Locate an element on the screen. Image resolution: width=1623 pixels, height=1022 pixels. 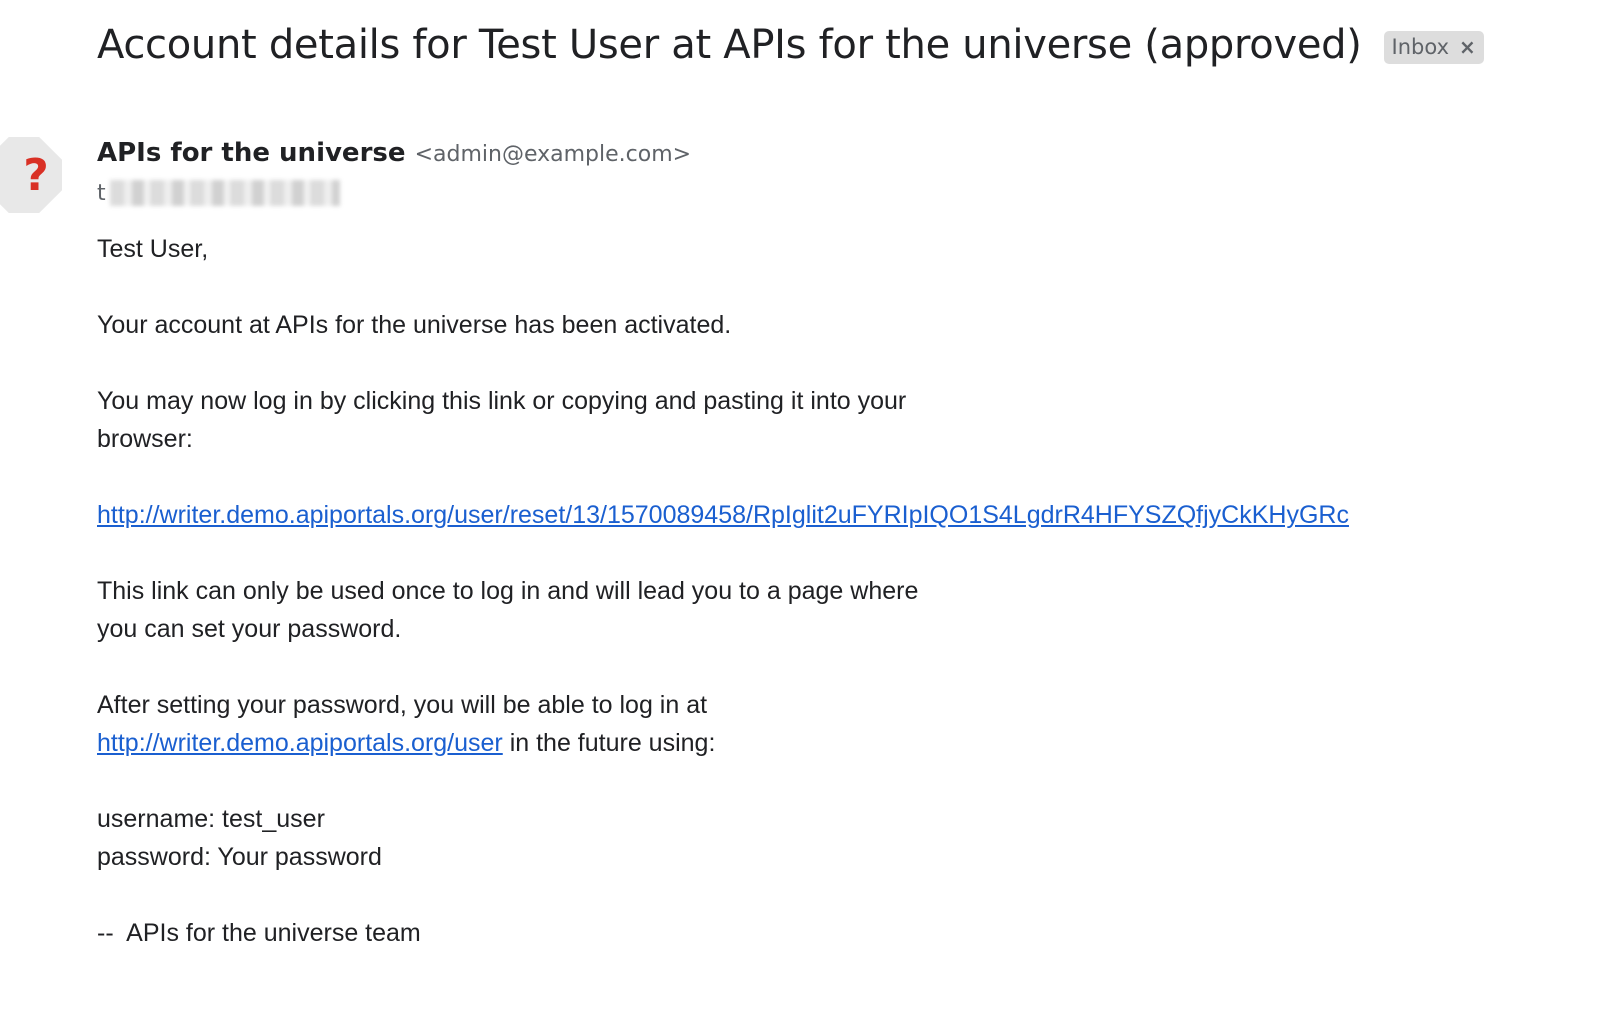
future-login-suffix: in the future using: is located at coordinates (609, 743).